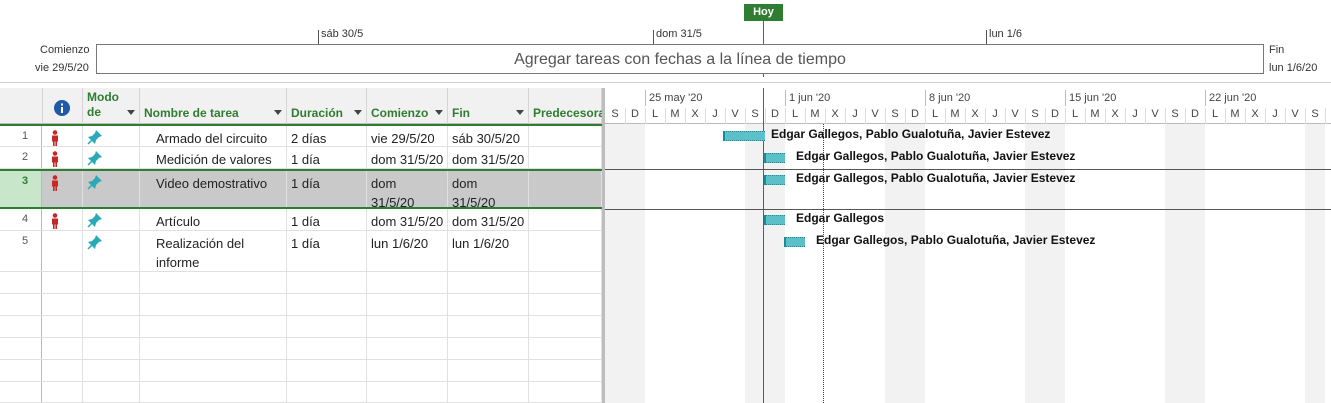  I want to click on timeline-start-caption: Comienzo, so click(65, 50).